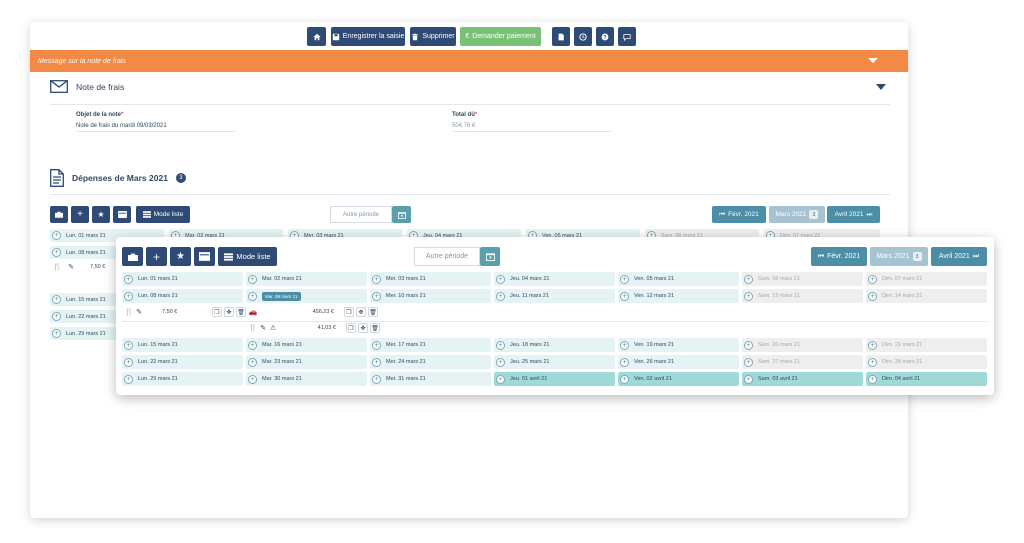 This screenshot has height=543, width=1024. Describe the element at coordinates (853, 214) in the screenshot. I see `next-month-button: Avril 2021 ⏭` at that location.